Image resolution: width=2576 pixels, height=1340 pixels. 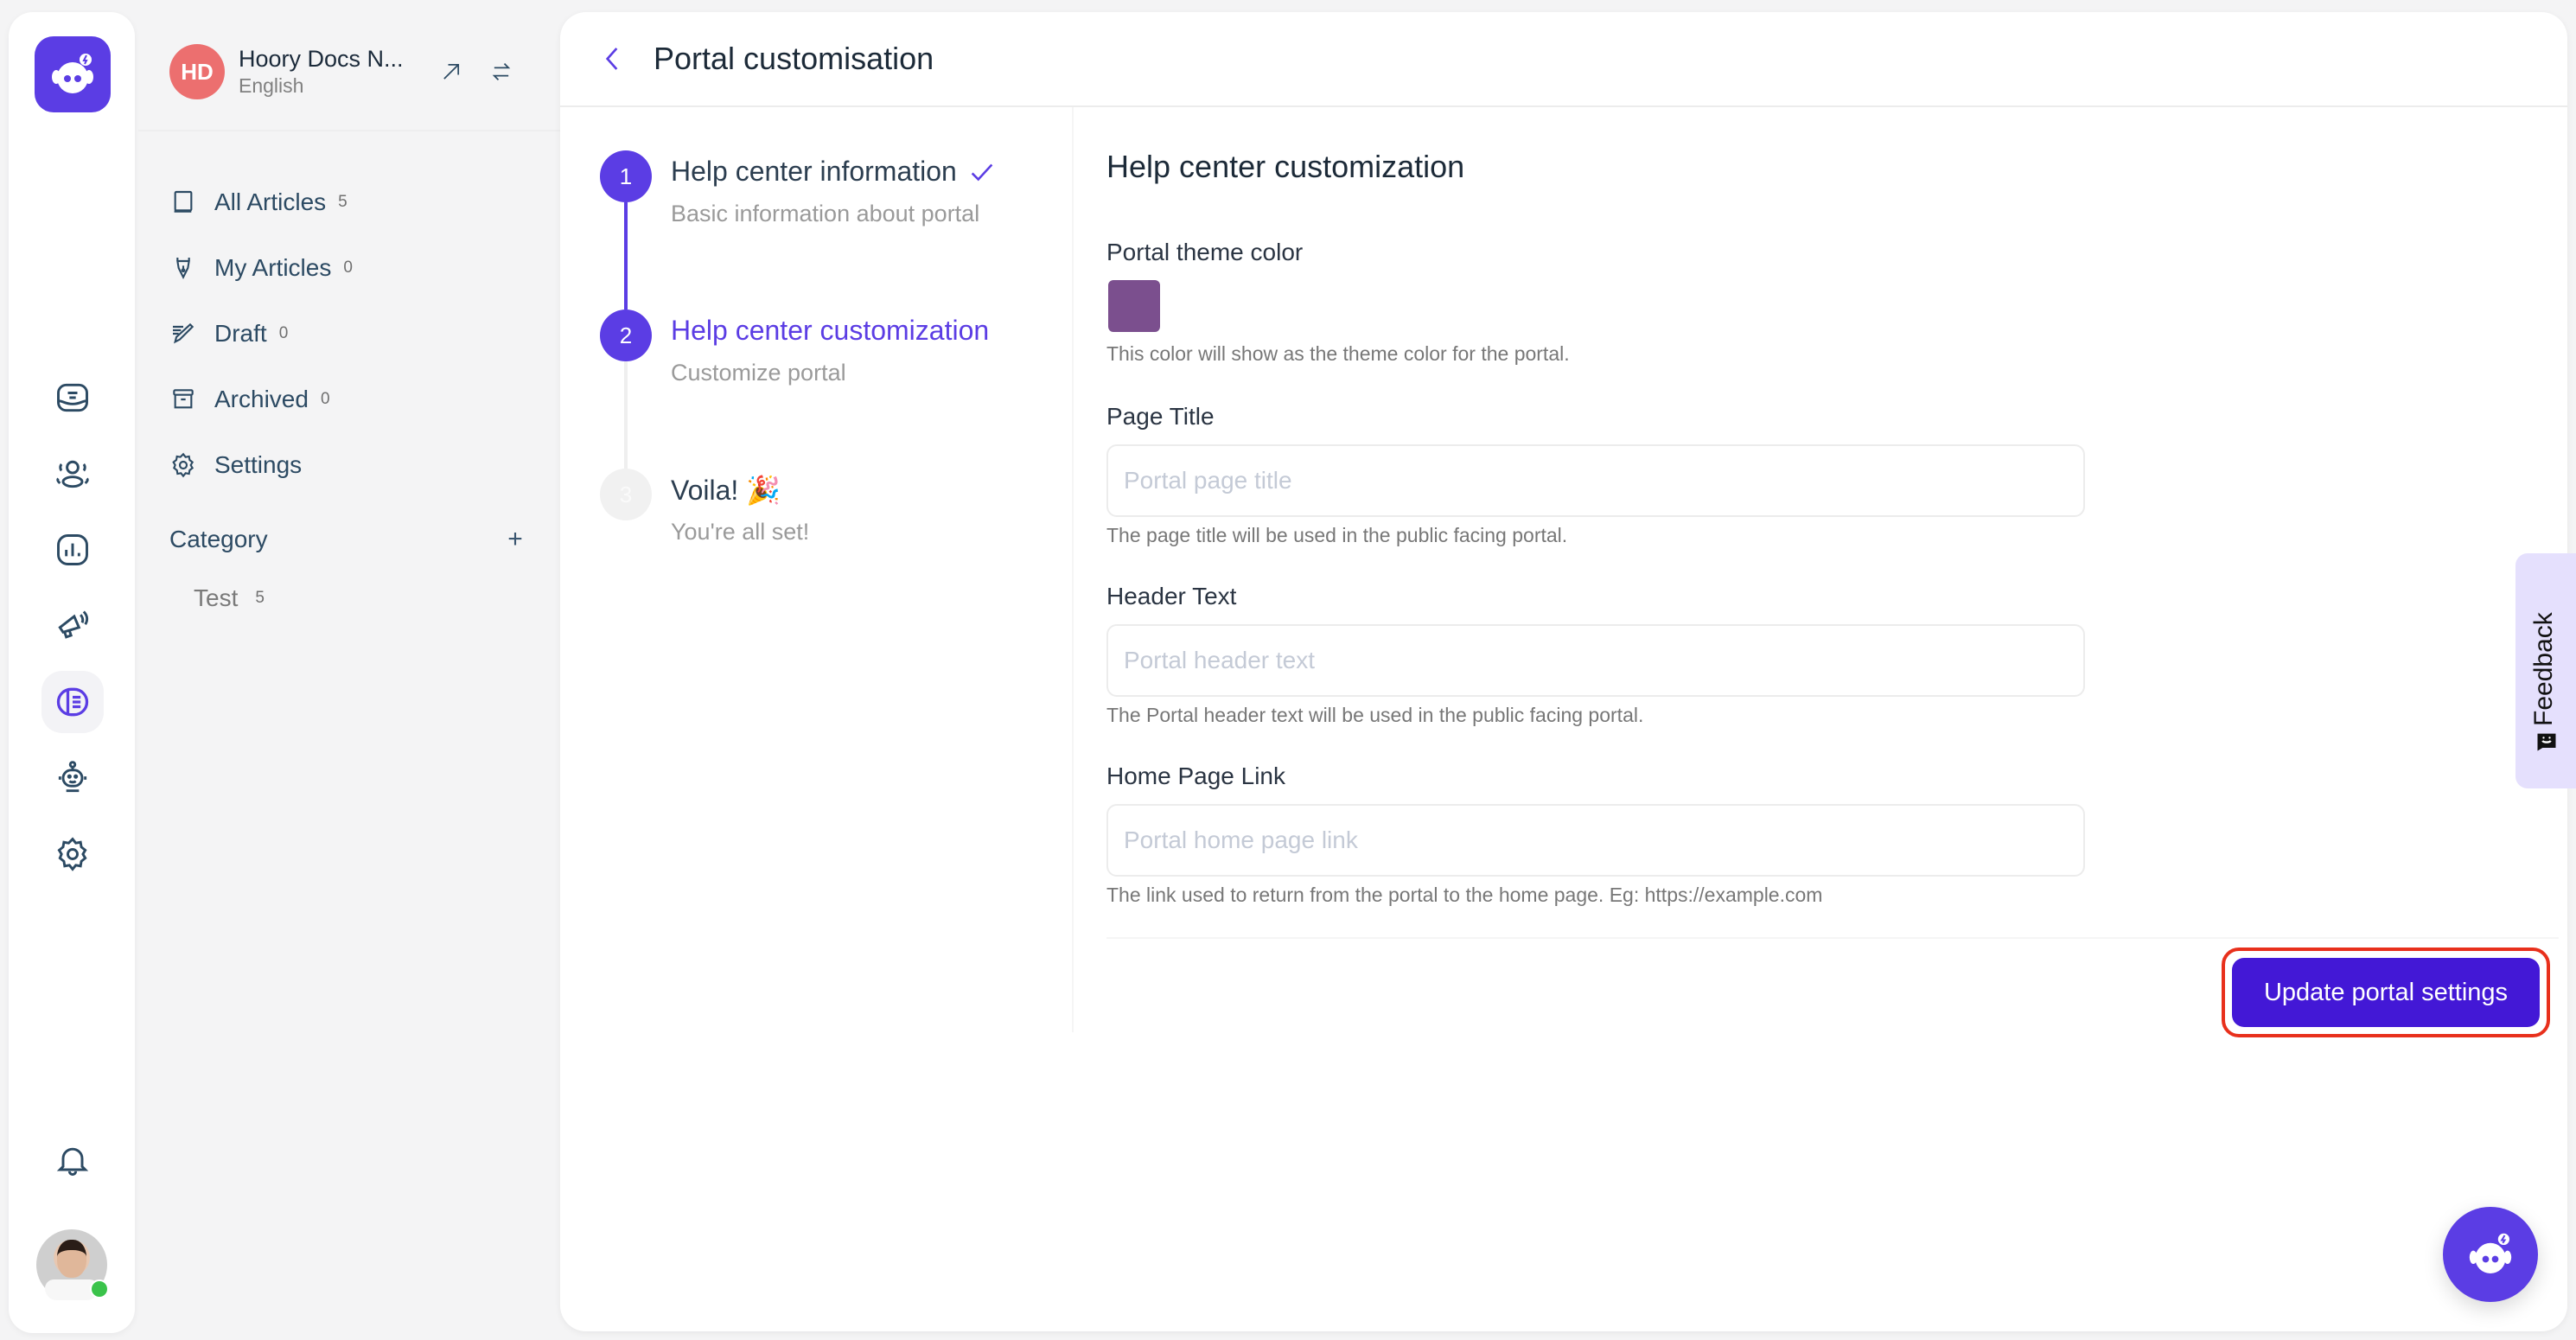 I want to click on update-portal-settings-button: Update portal settings, so click(x=2386, y=992).